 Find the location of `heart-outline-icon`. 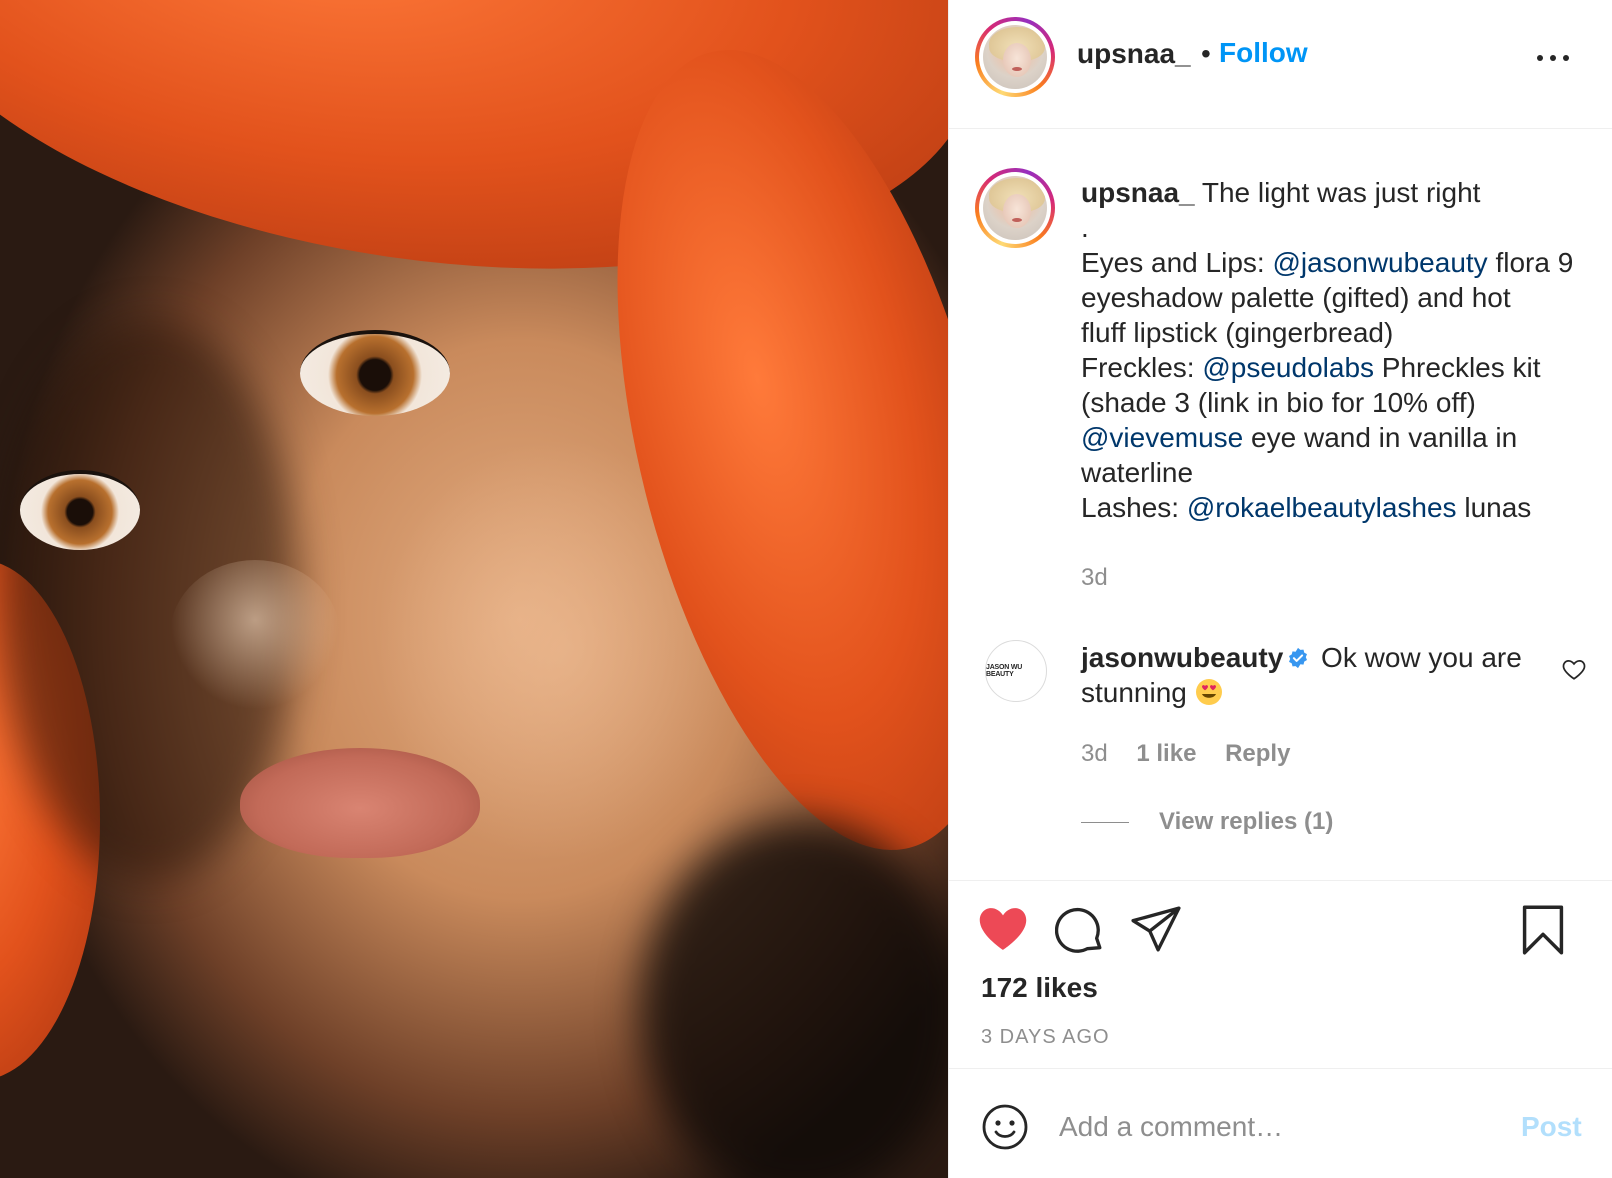

heart-outline-icon is located at coordinates (1574, 669).